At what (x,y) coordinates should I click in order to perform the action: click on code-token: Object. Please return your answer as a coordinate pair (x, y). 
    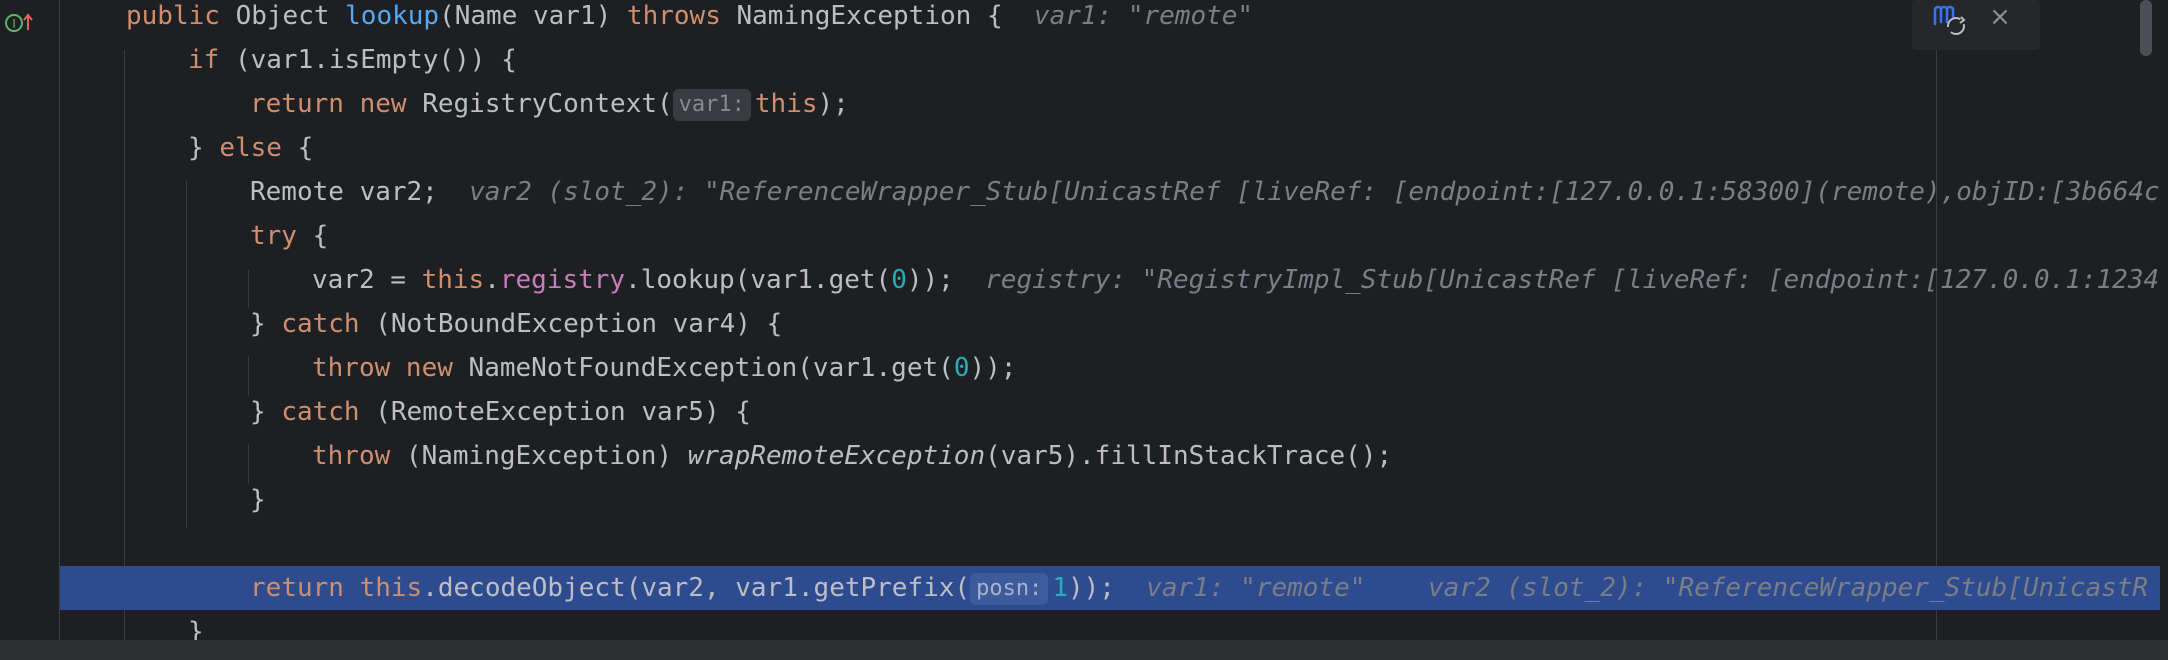
    Looking at the image, I should click on (290, 16).